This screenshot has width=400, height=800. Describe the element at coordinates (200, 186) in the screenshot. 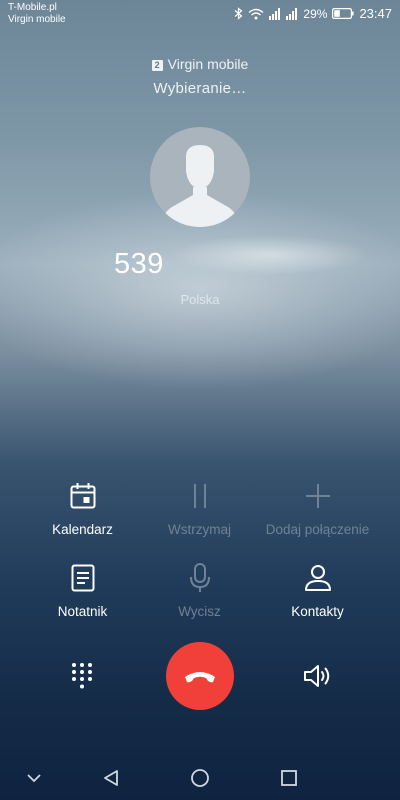

I see `person-silhouette-icon` at that location.